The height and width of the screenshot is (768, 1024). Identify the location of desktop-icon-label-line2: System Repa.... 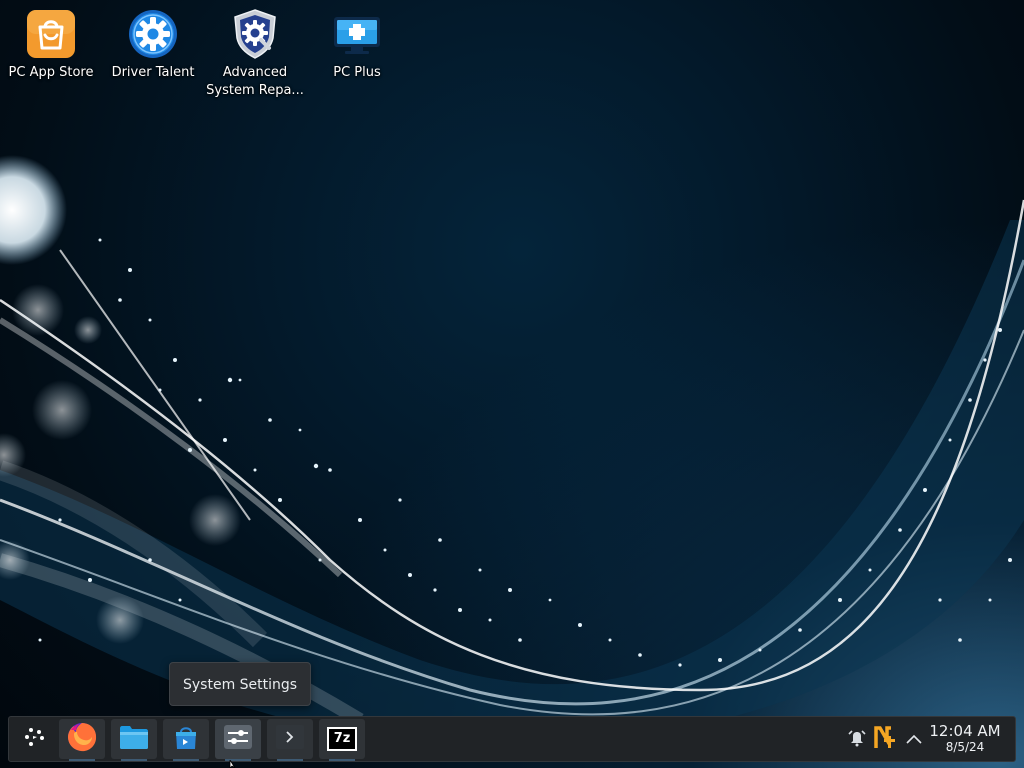
(255, 90).